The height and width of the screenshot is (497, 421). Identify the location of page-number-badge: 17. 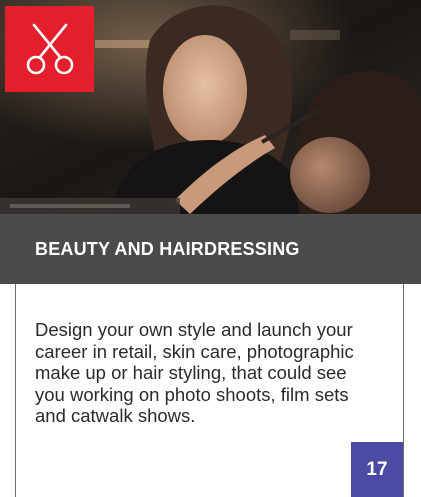
(377, 469).